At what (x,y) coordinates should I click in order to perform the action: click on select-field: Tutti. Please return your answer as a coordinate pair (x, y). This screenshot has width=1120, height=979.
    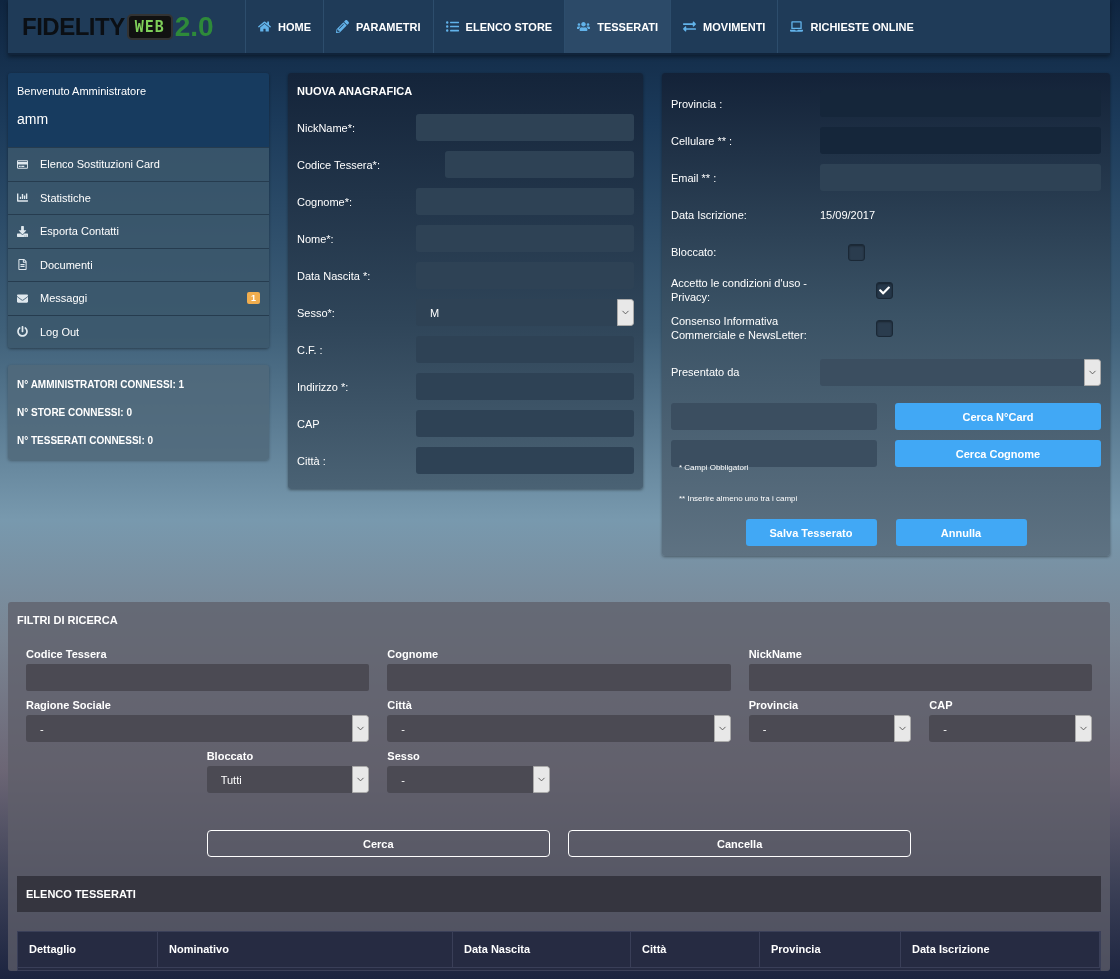
    Looking at the image, I should click on (288, 779).